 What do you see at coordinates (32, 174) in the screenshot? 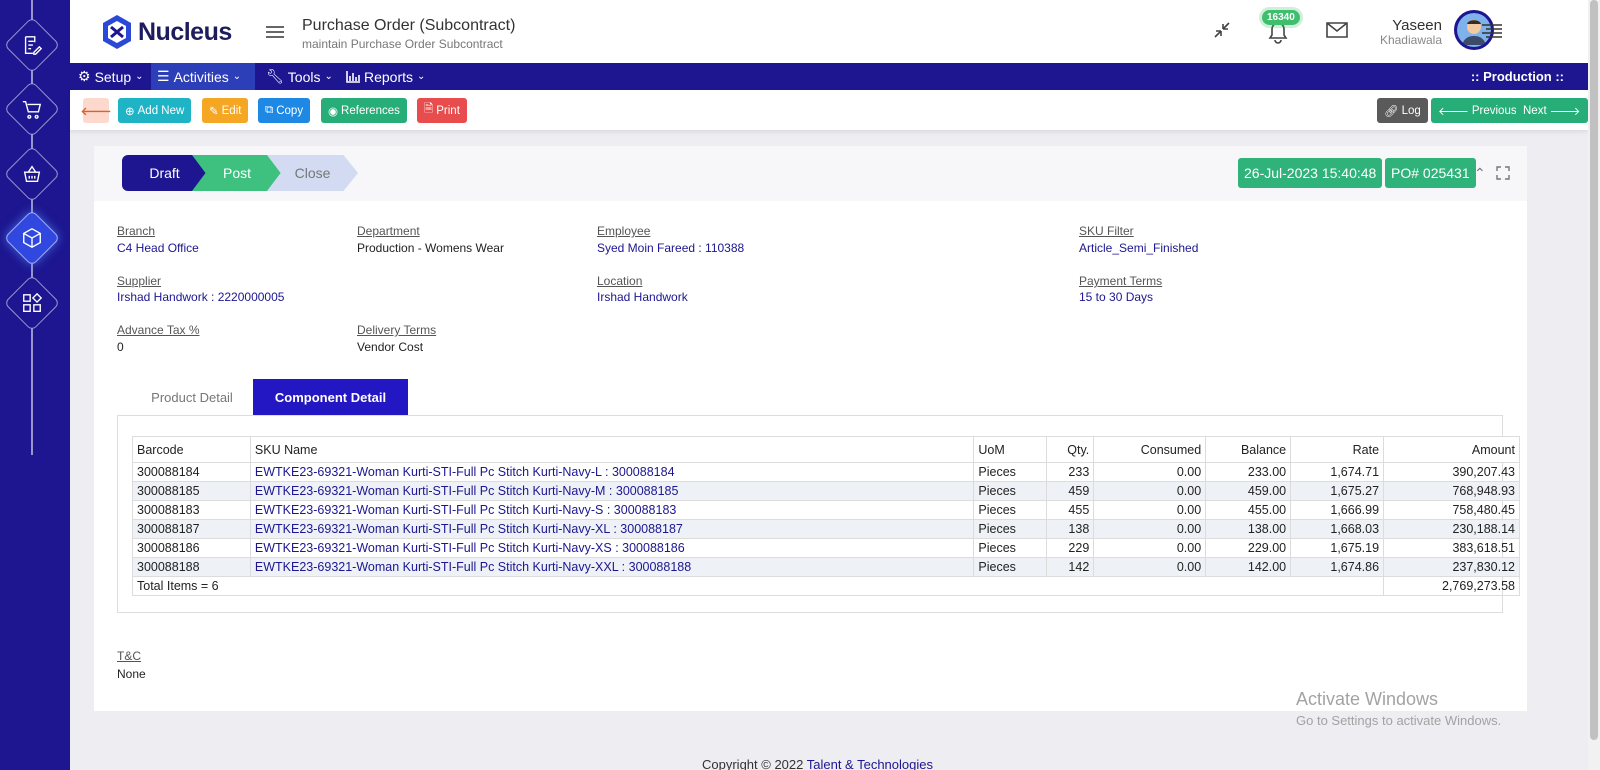
I see `rail-basket-button` at bounding box center [32, 174].